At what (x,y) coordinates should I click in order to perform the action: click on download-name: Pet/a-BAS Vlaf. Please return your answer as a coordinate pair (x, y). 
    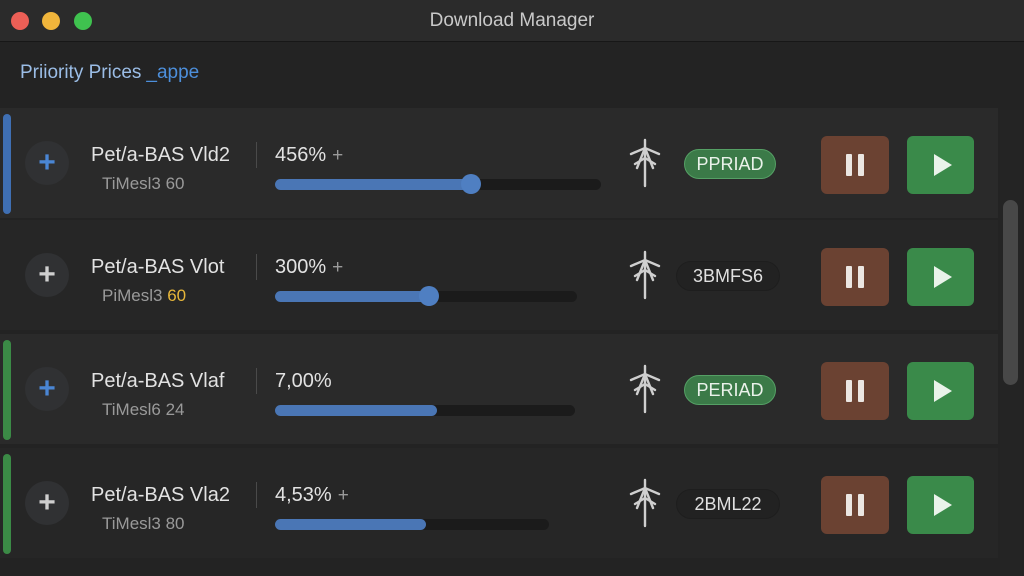
    Looking at the image, I should click on (158, 381).